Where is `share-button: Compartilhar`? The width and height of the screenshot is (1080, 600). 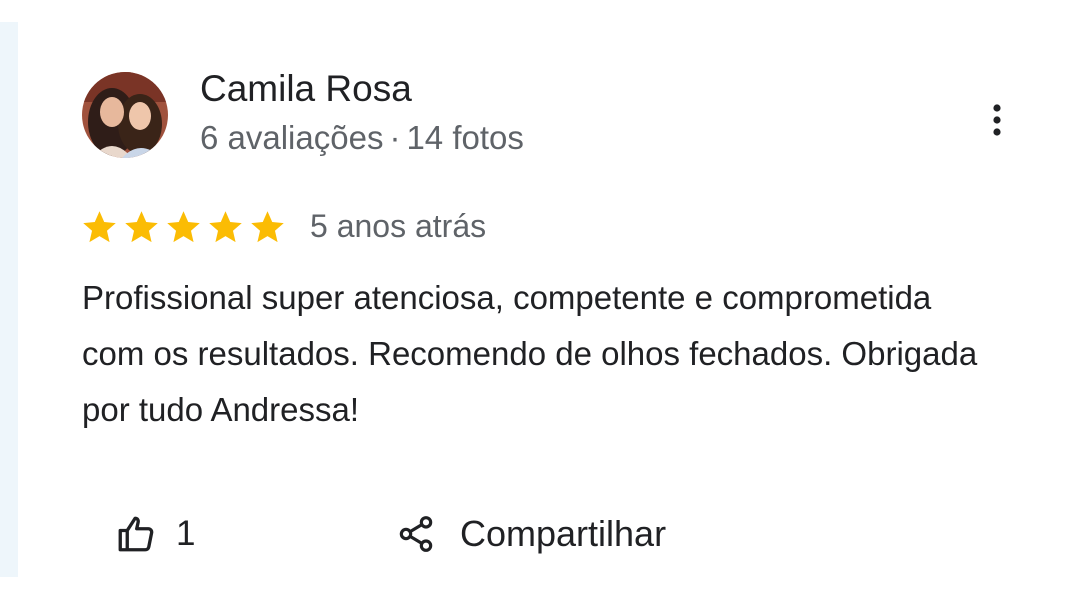 share-button: Compartilhar is located at coordinates (531, 534).